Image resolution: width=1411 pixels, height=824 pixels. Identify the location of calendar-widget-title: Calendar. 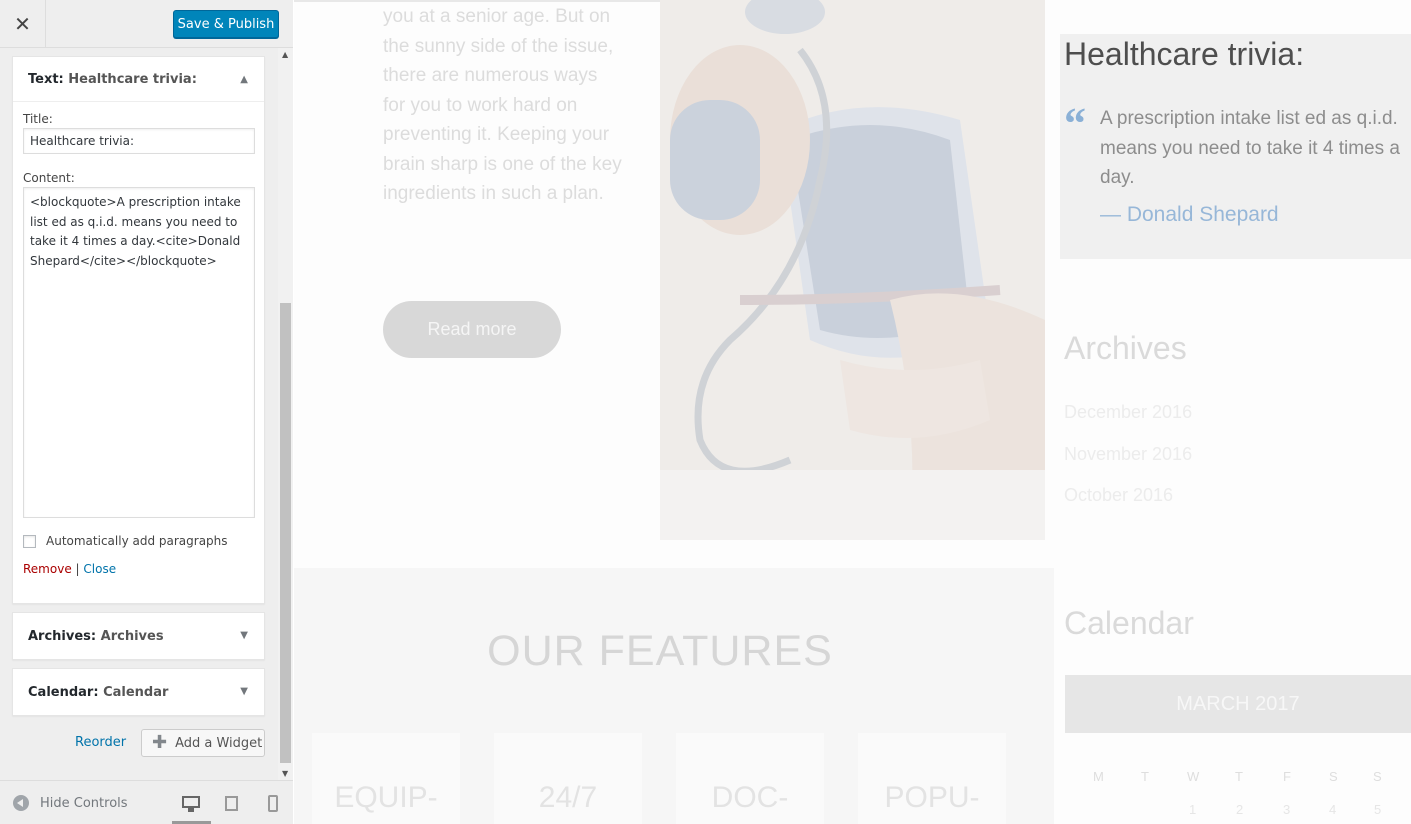
(1129, 623).